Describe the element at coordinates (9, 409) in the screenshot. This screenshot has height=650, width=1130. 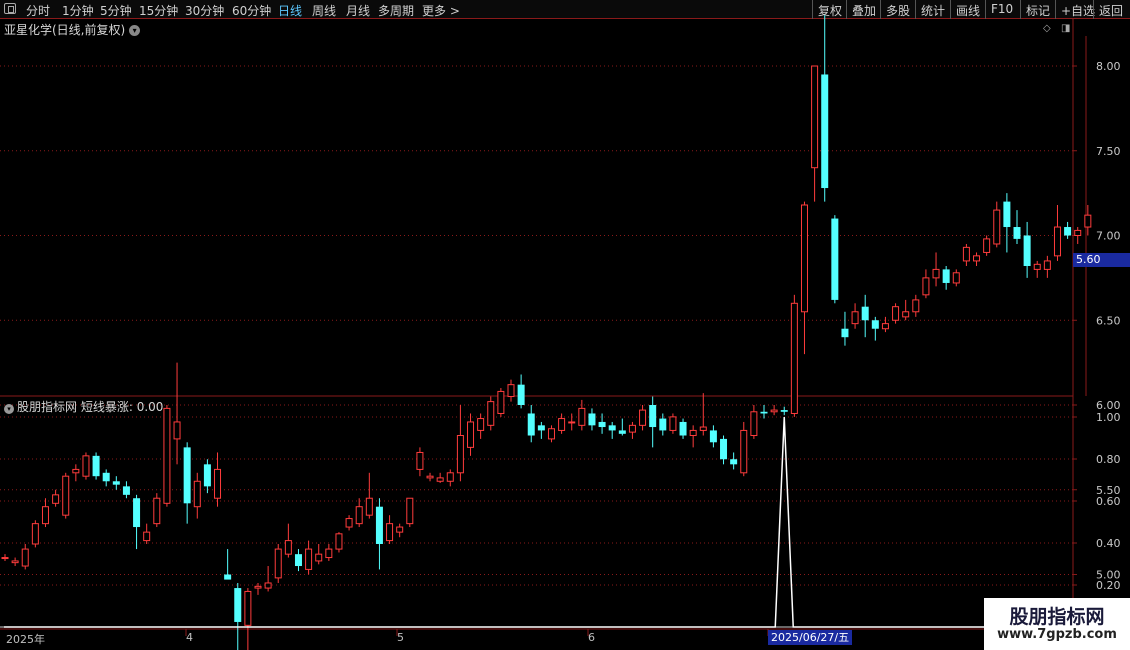
I see `chevron-down-icon: ▾` at that location.